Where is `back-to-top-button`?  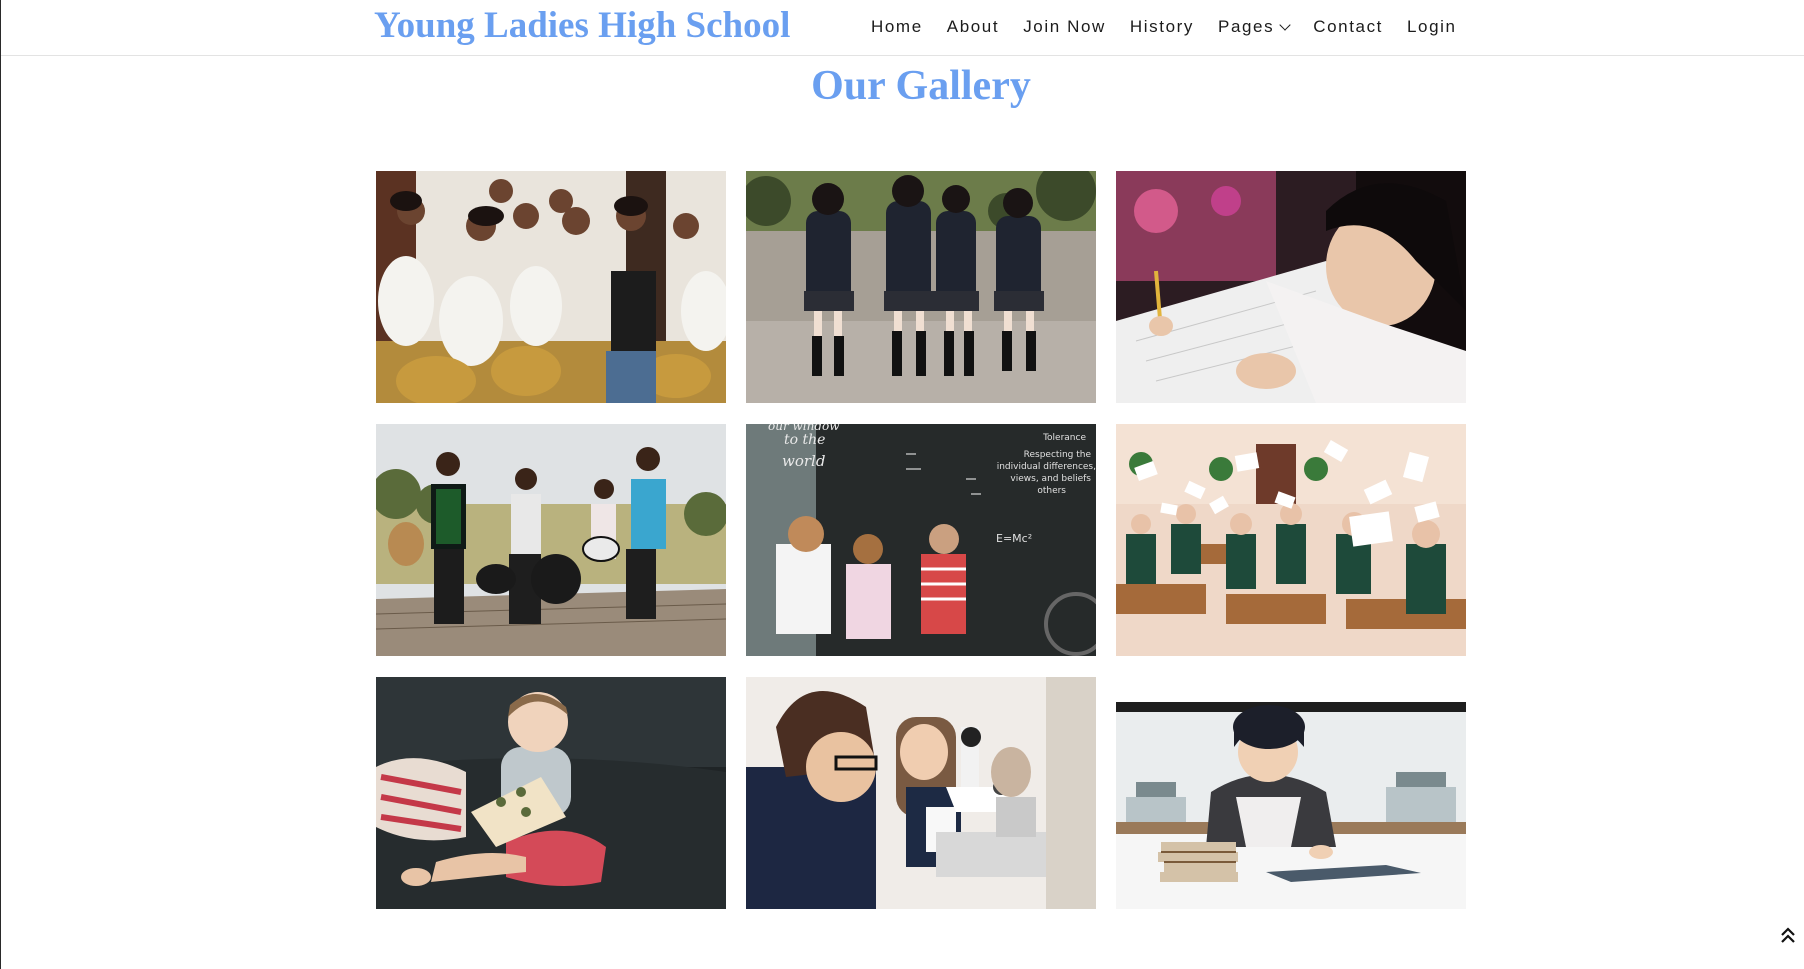 back-to-top-button is located at coordinates (1788, 935).